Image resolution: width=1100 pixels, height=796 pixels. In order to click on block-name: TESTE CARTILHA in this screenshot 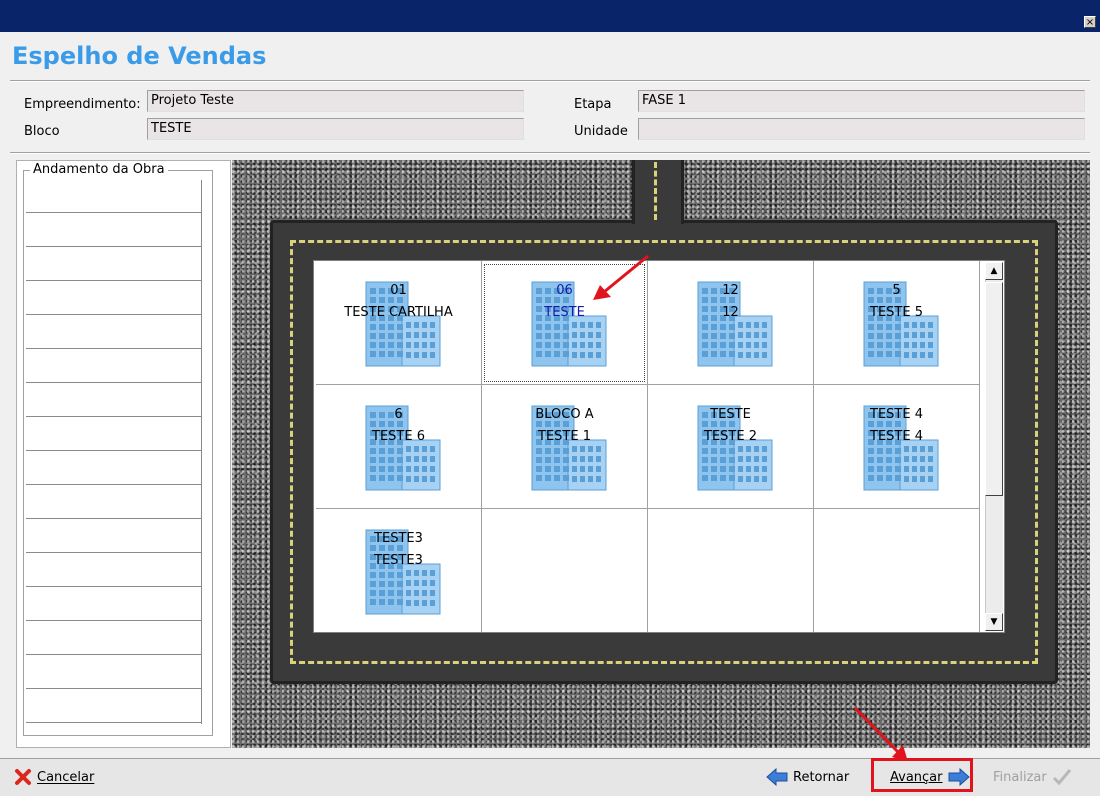, I will do `click(398, 312)`.